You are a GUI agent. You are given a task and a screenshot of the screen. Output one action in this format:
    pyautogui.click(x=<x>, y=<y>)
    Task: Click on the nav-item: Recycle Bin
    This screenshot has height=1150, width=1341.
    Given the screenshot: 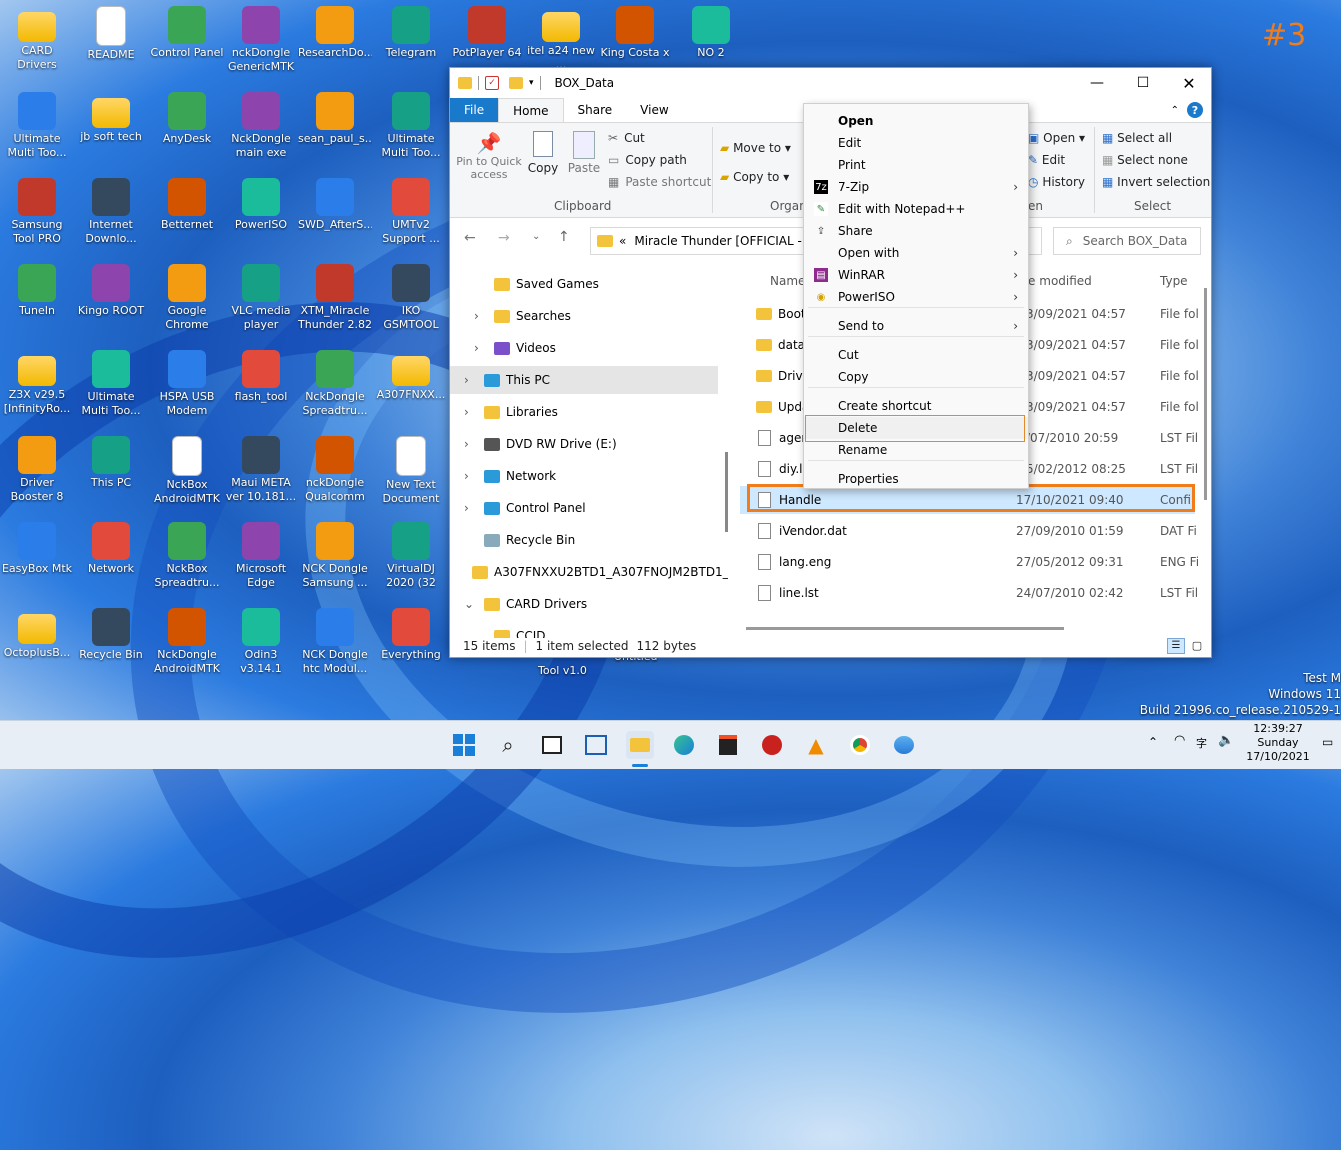 What is the action you would take?
    pyautogui.click(x=584, y=540)
    